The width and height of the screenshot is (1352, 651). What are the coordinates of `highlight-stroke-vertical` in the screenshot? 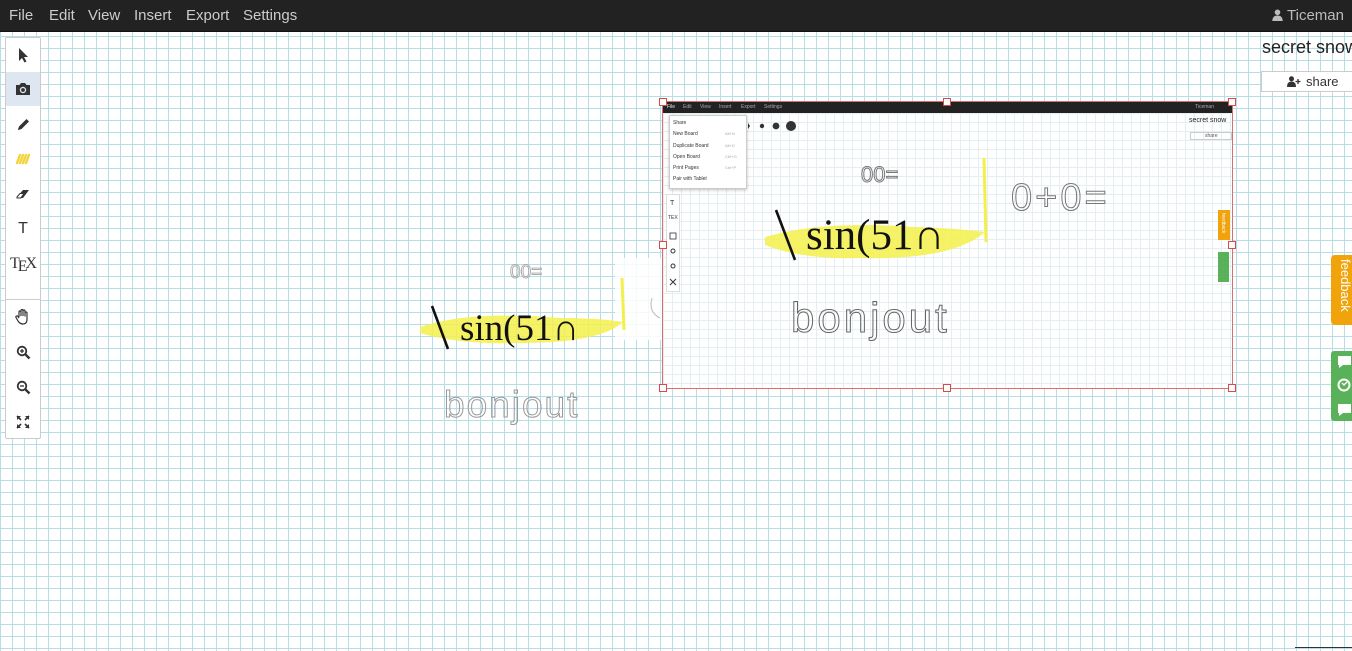 It's located at (623, 304).